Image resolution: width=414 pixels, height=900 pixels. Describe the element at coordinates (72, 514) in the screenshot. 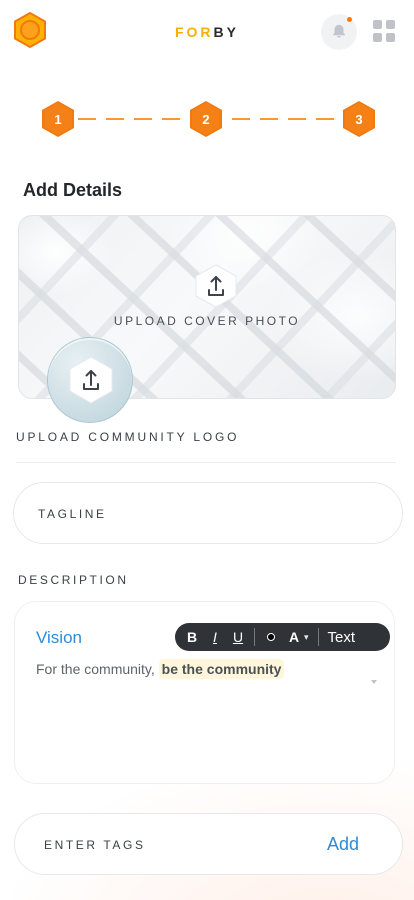

I see `tagline-placeholder: TAGLINE` at that location.